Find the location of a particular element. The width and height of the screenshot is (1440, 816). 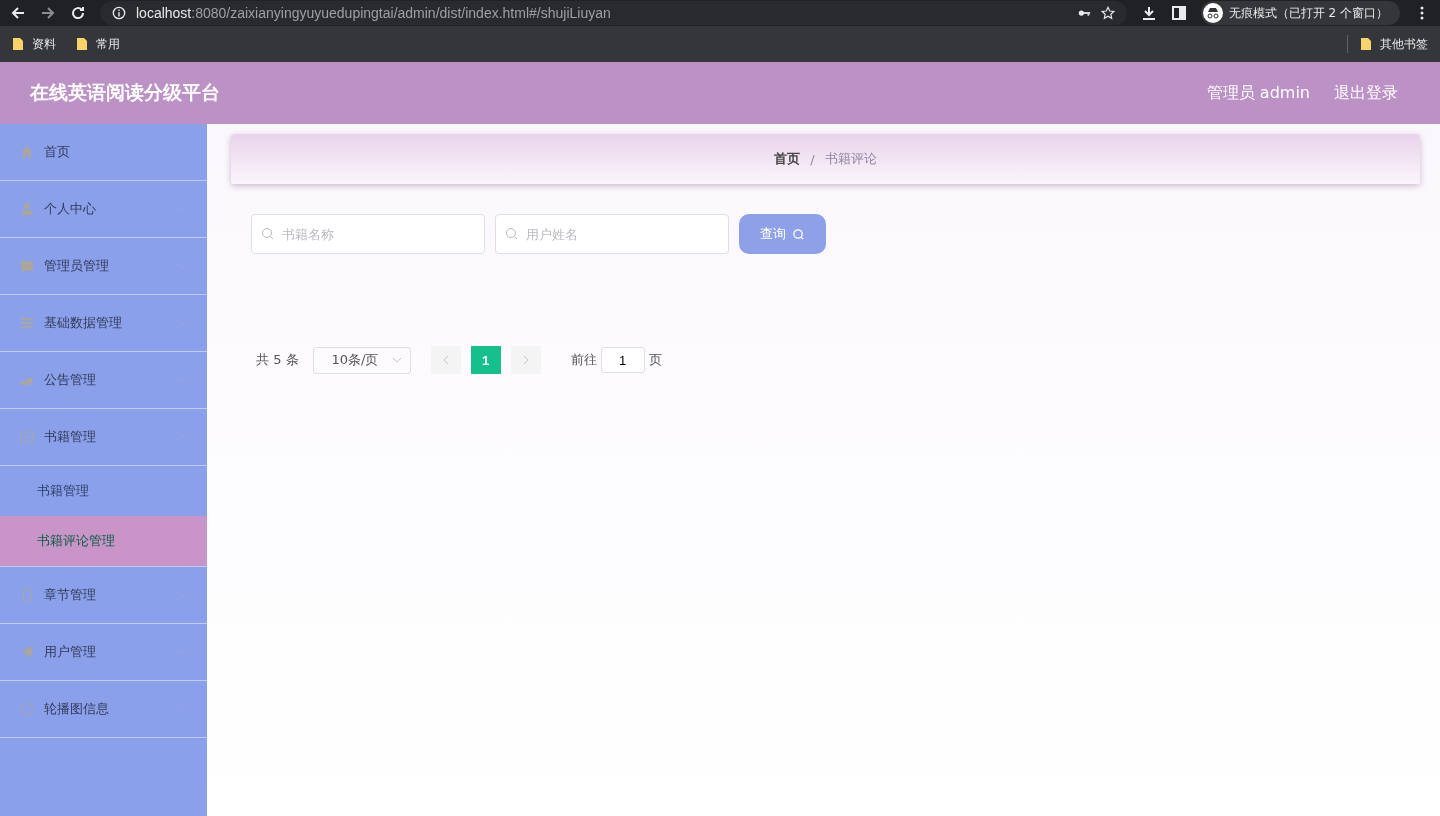

breadcrumb-item: 首页 is located at coordinates (787, 159).